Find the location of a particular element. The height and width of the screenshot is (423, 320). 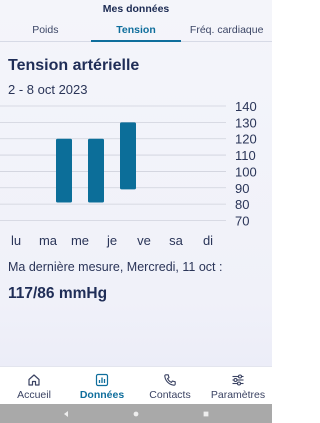

nav-accueil: Accueil is located at coordinates (34, 385).